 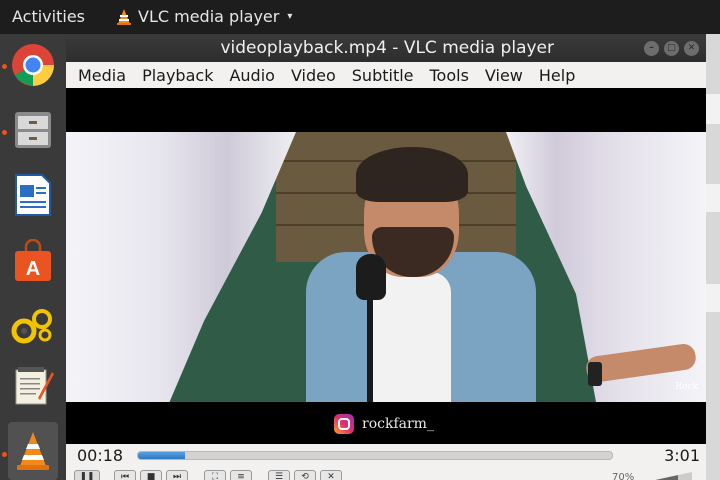 What do you see at coordinates (691, 48) in the screenshot?
I see `close-button: ✕` at bounding box center [691, 48].